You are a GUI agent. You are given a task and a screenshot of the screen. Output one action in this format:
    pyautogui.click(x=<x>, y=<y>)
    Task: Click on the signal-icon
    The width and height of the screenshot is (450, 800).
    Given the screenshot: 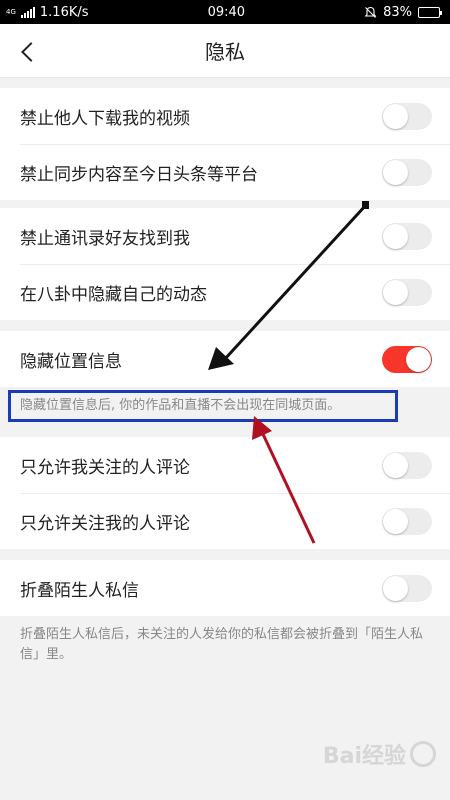 What is the action you would take?
    pyautogui.click(x=27, y=12)
    